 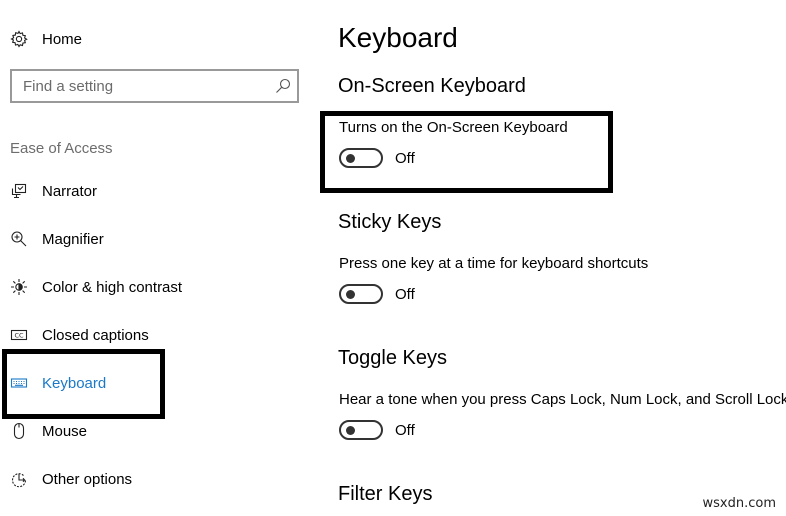 What do you see at coordinates (130, 383) in the screenshot?
I see `sidebar-item-keyboard: Keyboard` at bounding box center [130, 383].